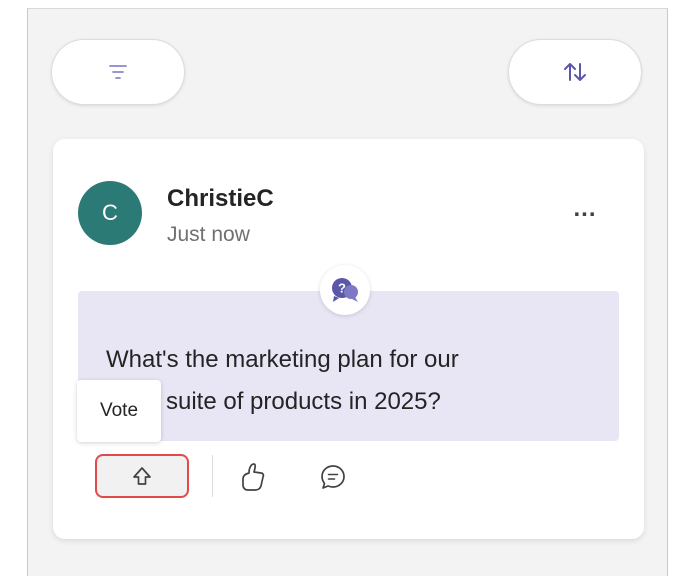 The image size is (681, 578). Describe the element at coordinates (220, 198) in the screenshot. I see `author-name: ChristieC` at that location.